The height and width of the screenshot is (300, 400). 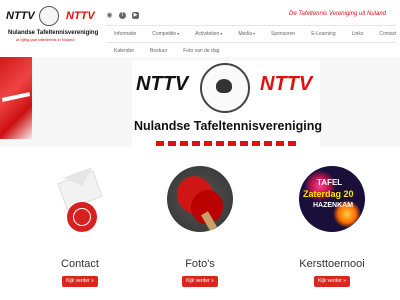 What do you see at coordinates (286, 84) in the screenshot?
I see `banner-nttv-right: NTTV` at bounding box center [286, 84].